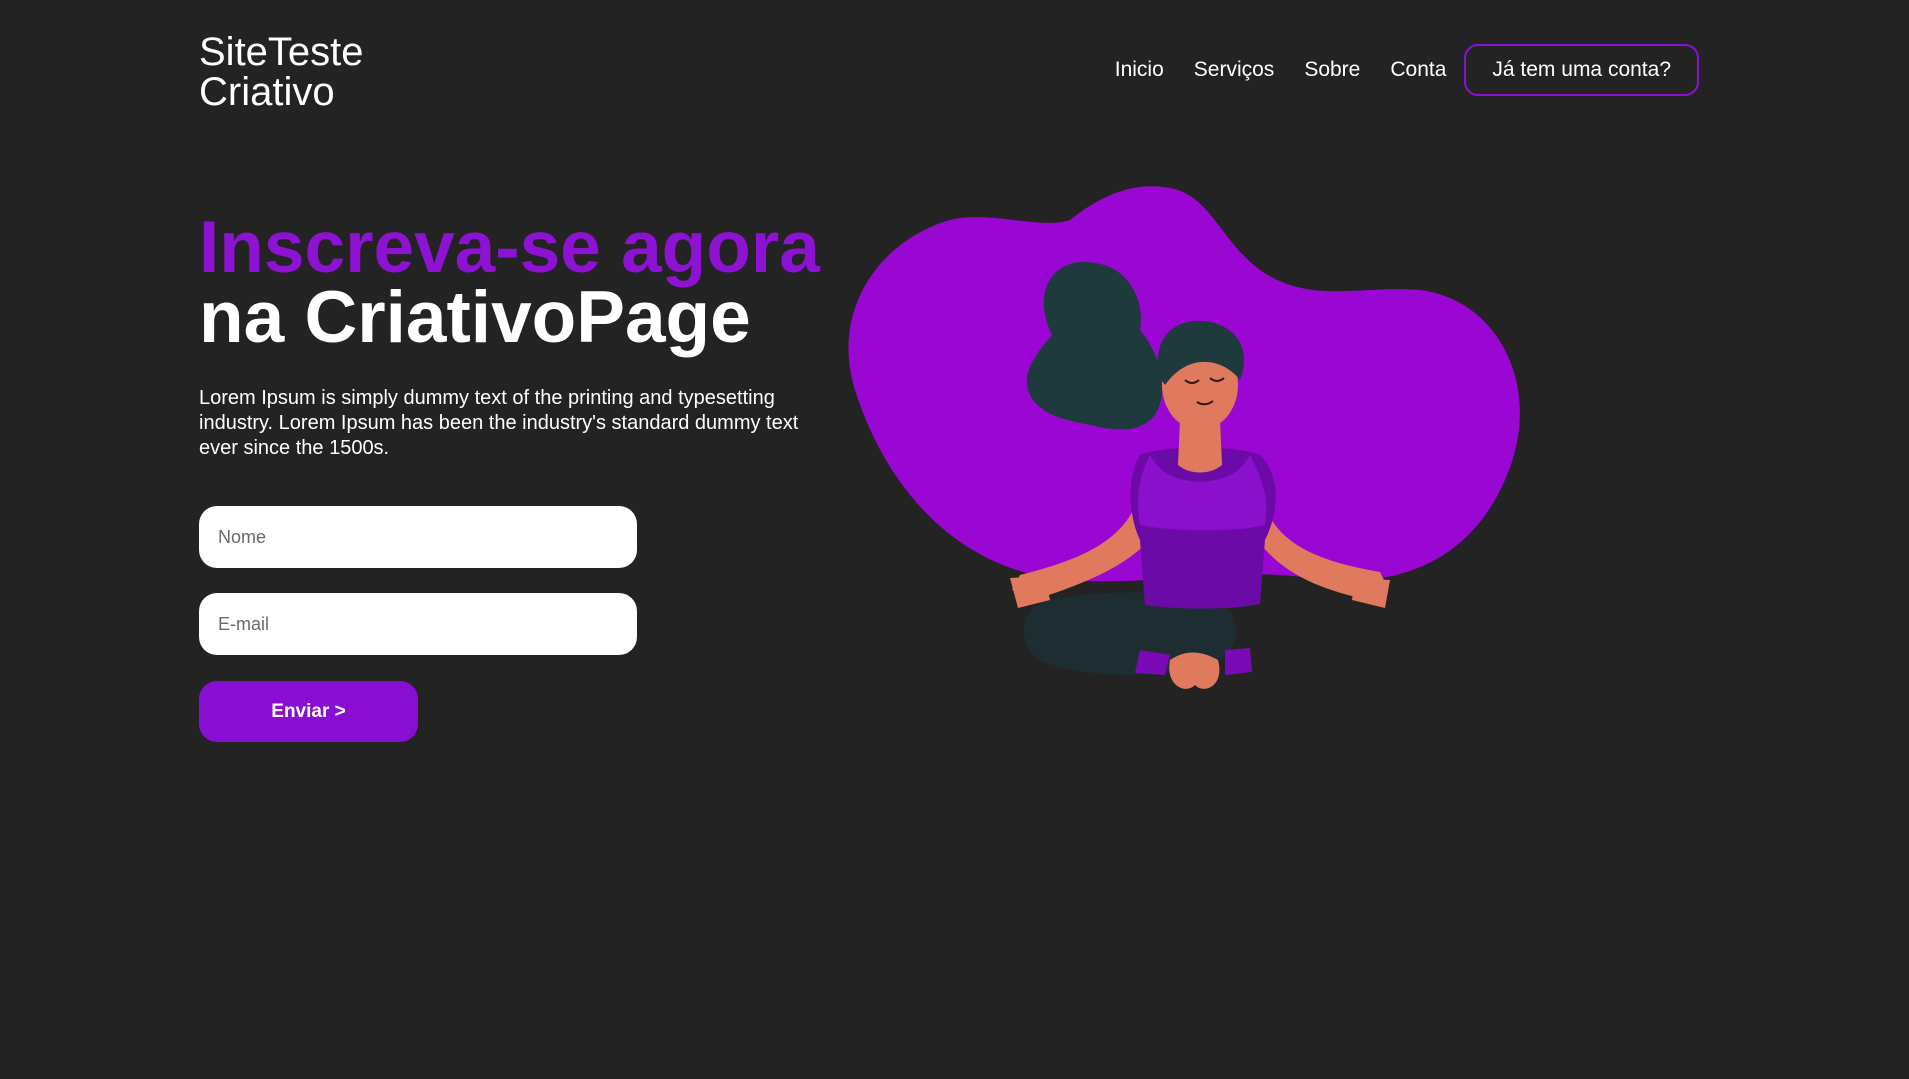 This screenshot has width=1909, height=1079. Describe the element at coordinates (1418, 70) in the screenshot. I see `nav-link-account: Conta` at that location.